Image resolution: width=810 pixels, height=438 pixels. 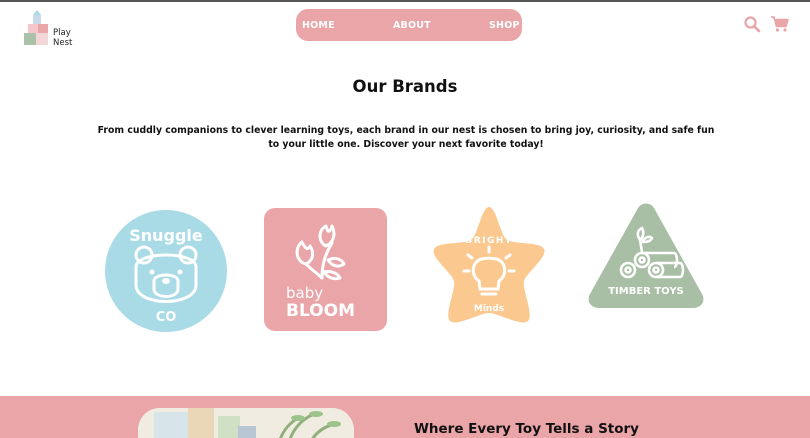 What do you see at coordinates (646, 256) in the screenshot?
I see `brand-timber-toys-logo: TIMBER TOYS` at bounding box center [646, 256].